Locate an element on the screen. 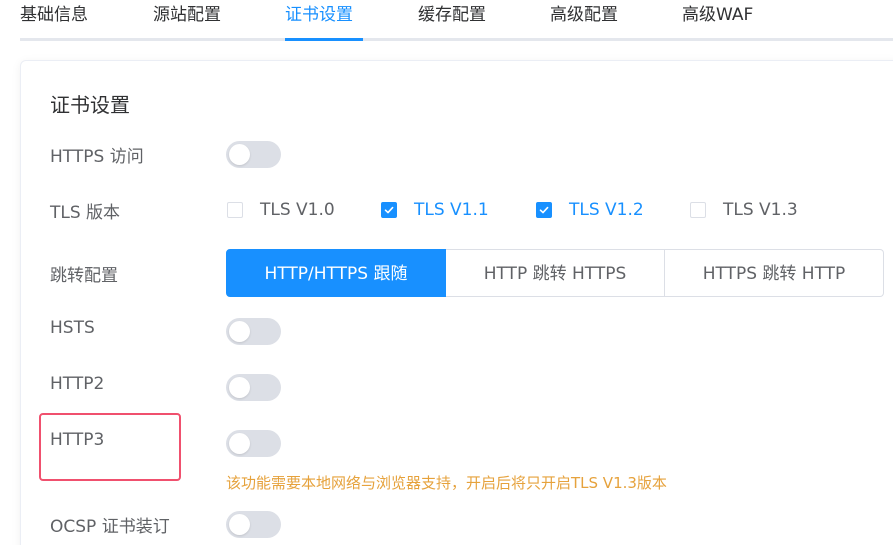  hsts-label: HSTS is located at coordinates (72, 328).